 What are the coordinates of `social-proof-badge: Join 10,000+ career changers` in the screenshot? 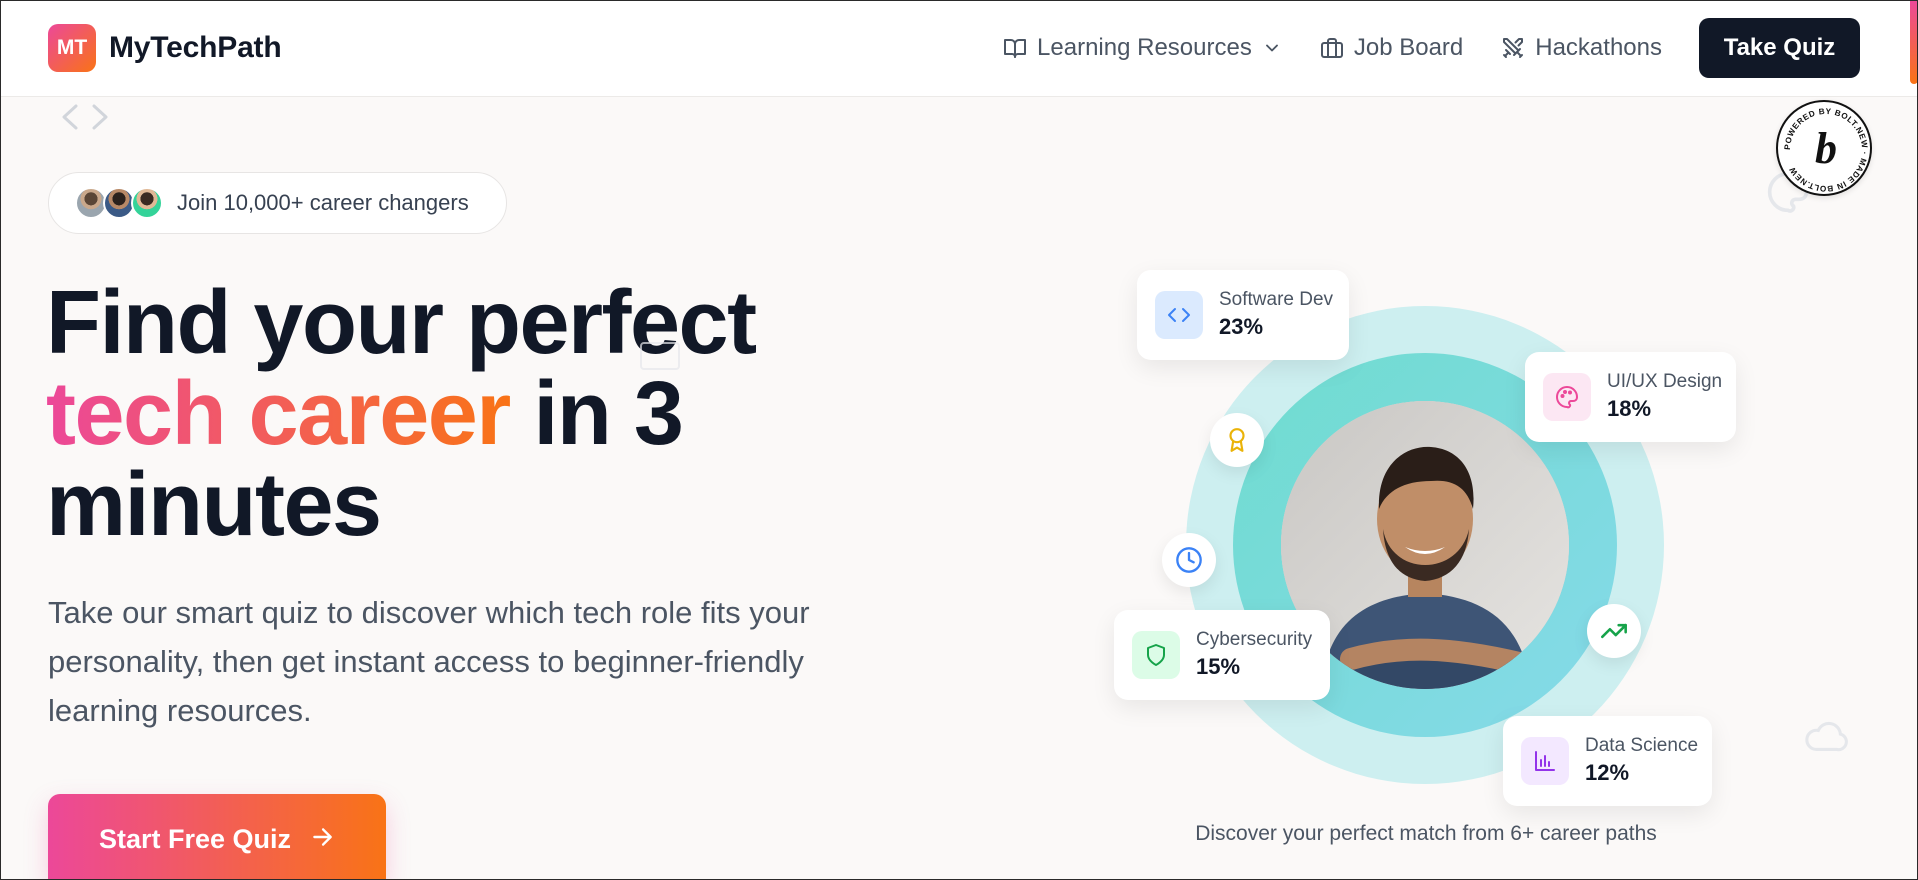 It's located at (277, 203).